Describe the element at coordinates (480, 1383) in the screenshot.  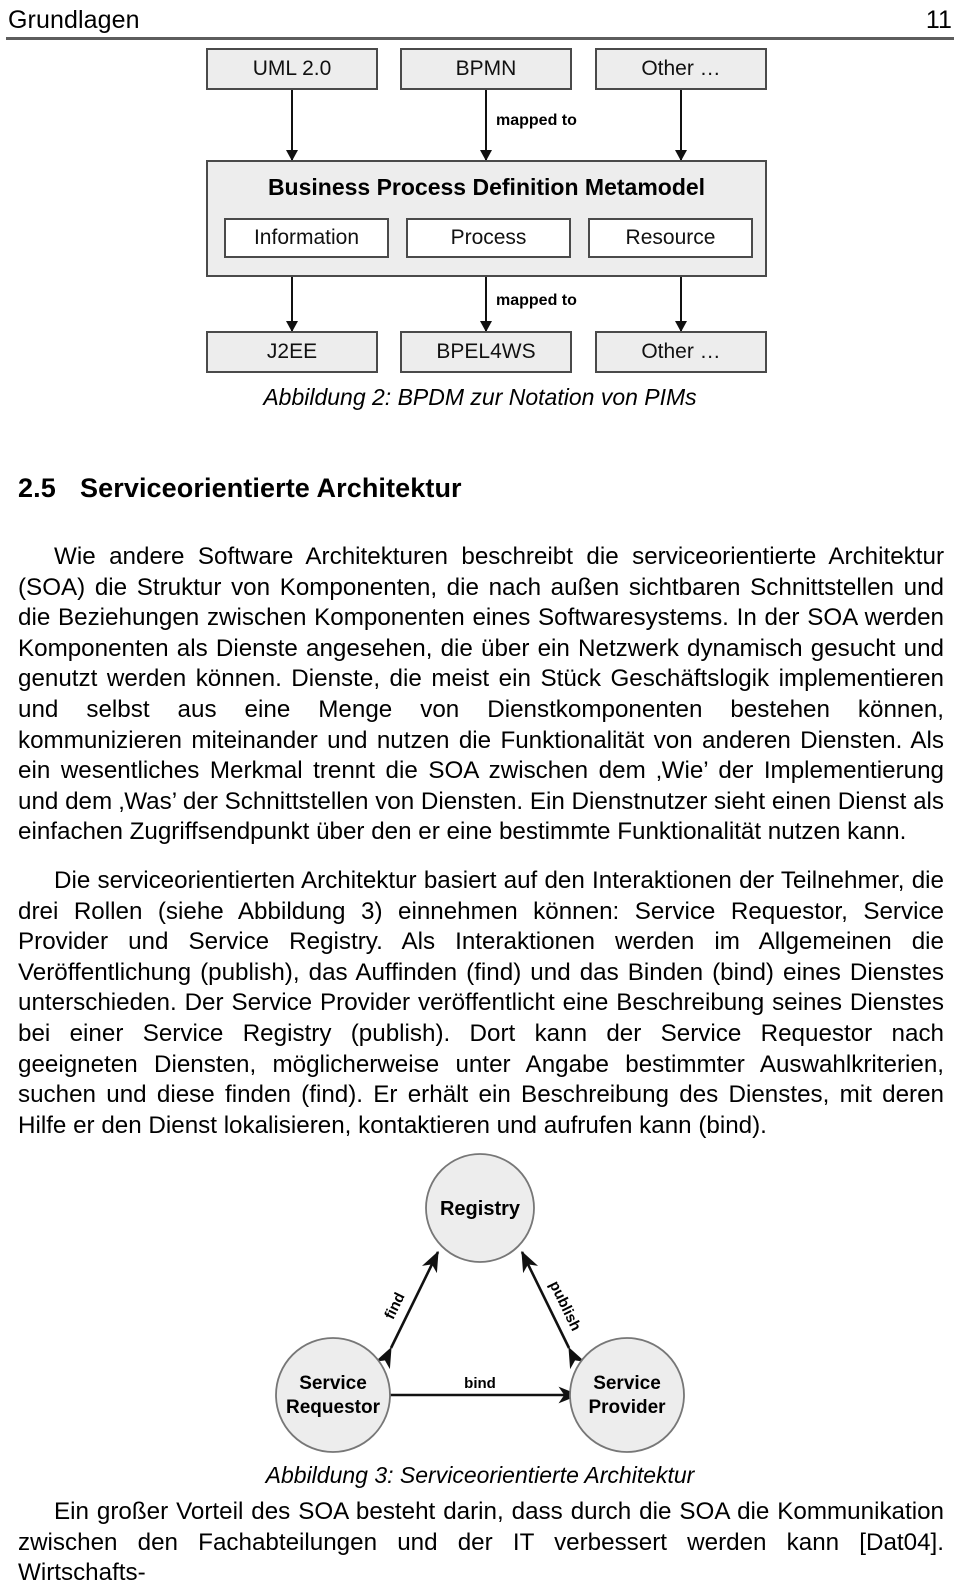
I see `edge-bind-label: bind` at that location.